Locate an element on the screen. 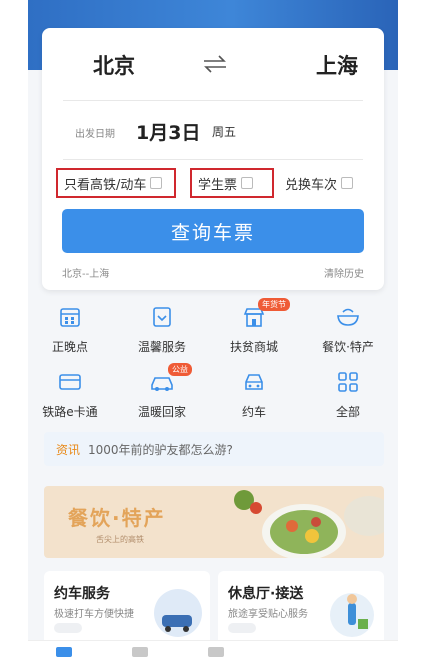 This screenshot has height=660, width=439. service-label: 餐饮·特产 is located at coordinates (348, 347).